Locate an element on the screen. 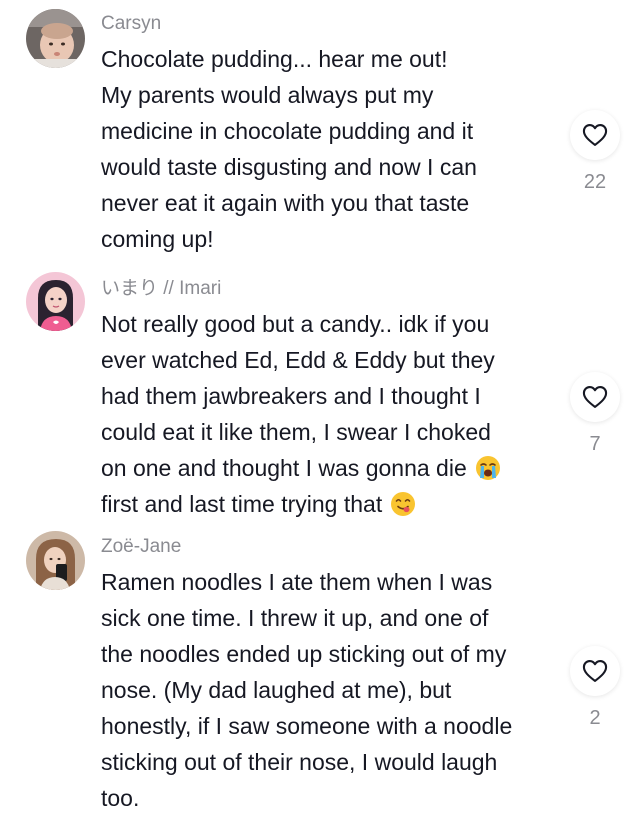 The width and height of the screenshot is (640, 816). comment-text-line: too. is located at coordinates (120, 798).